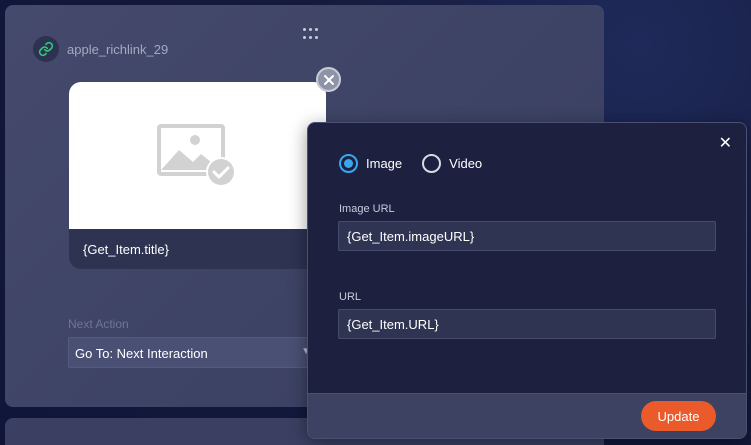 The image size is (751, 445). Describe the element at coordinates (725, 143) in the screenshot. I see `close-icon: ✕` at that location.